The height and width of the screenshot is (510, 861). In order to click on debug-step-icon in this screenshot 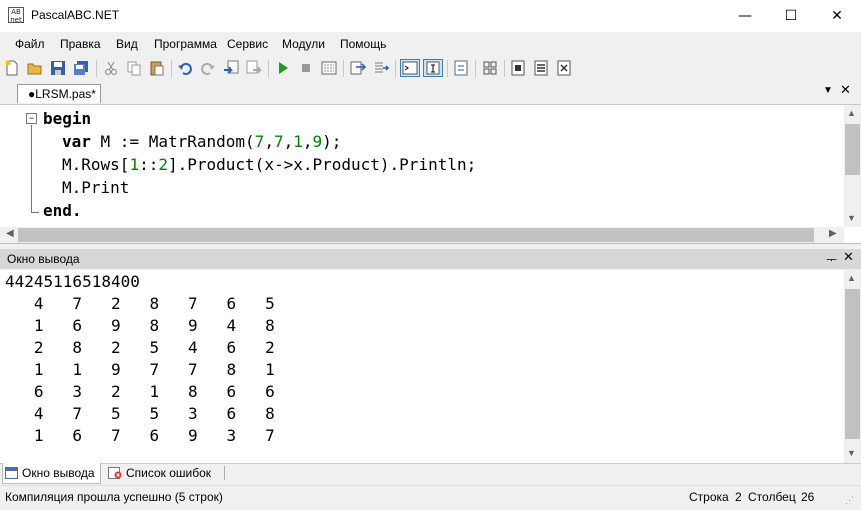, I will do `click(358, 68)`.